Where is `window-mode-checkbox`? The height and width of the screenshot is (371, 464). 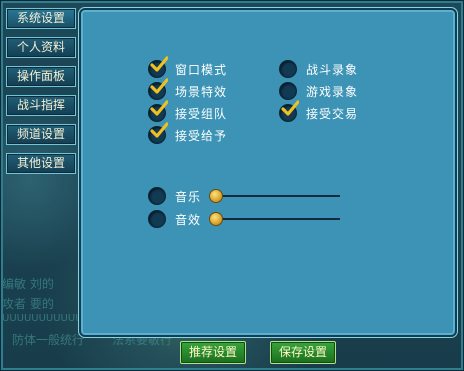
window-mode-checkbox is located at coordinates (158, 67).